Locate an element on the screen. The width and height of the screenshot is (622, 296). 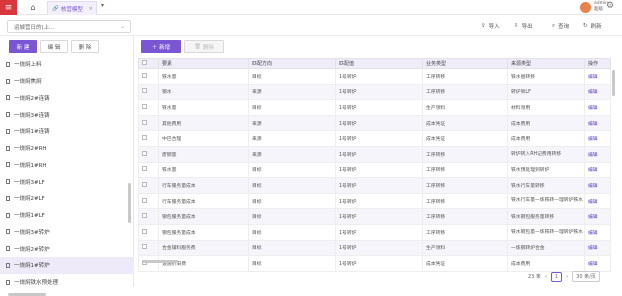
next-page-button: › is located at coordinates (567, 277).